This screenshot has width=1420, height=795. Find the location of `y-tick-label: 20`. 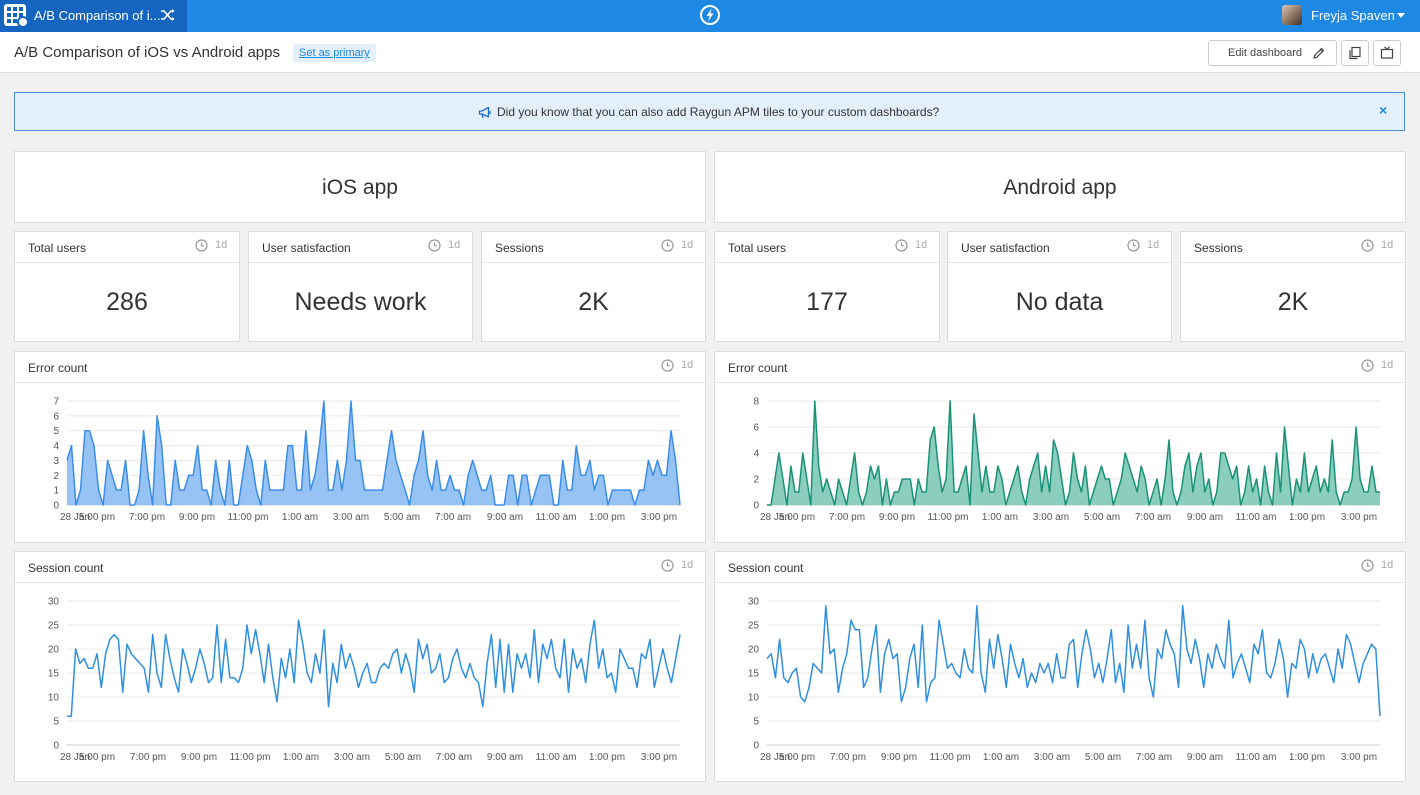

y-tick-label: 20 is located at coordinates (54, 650).